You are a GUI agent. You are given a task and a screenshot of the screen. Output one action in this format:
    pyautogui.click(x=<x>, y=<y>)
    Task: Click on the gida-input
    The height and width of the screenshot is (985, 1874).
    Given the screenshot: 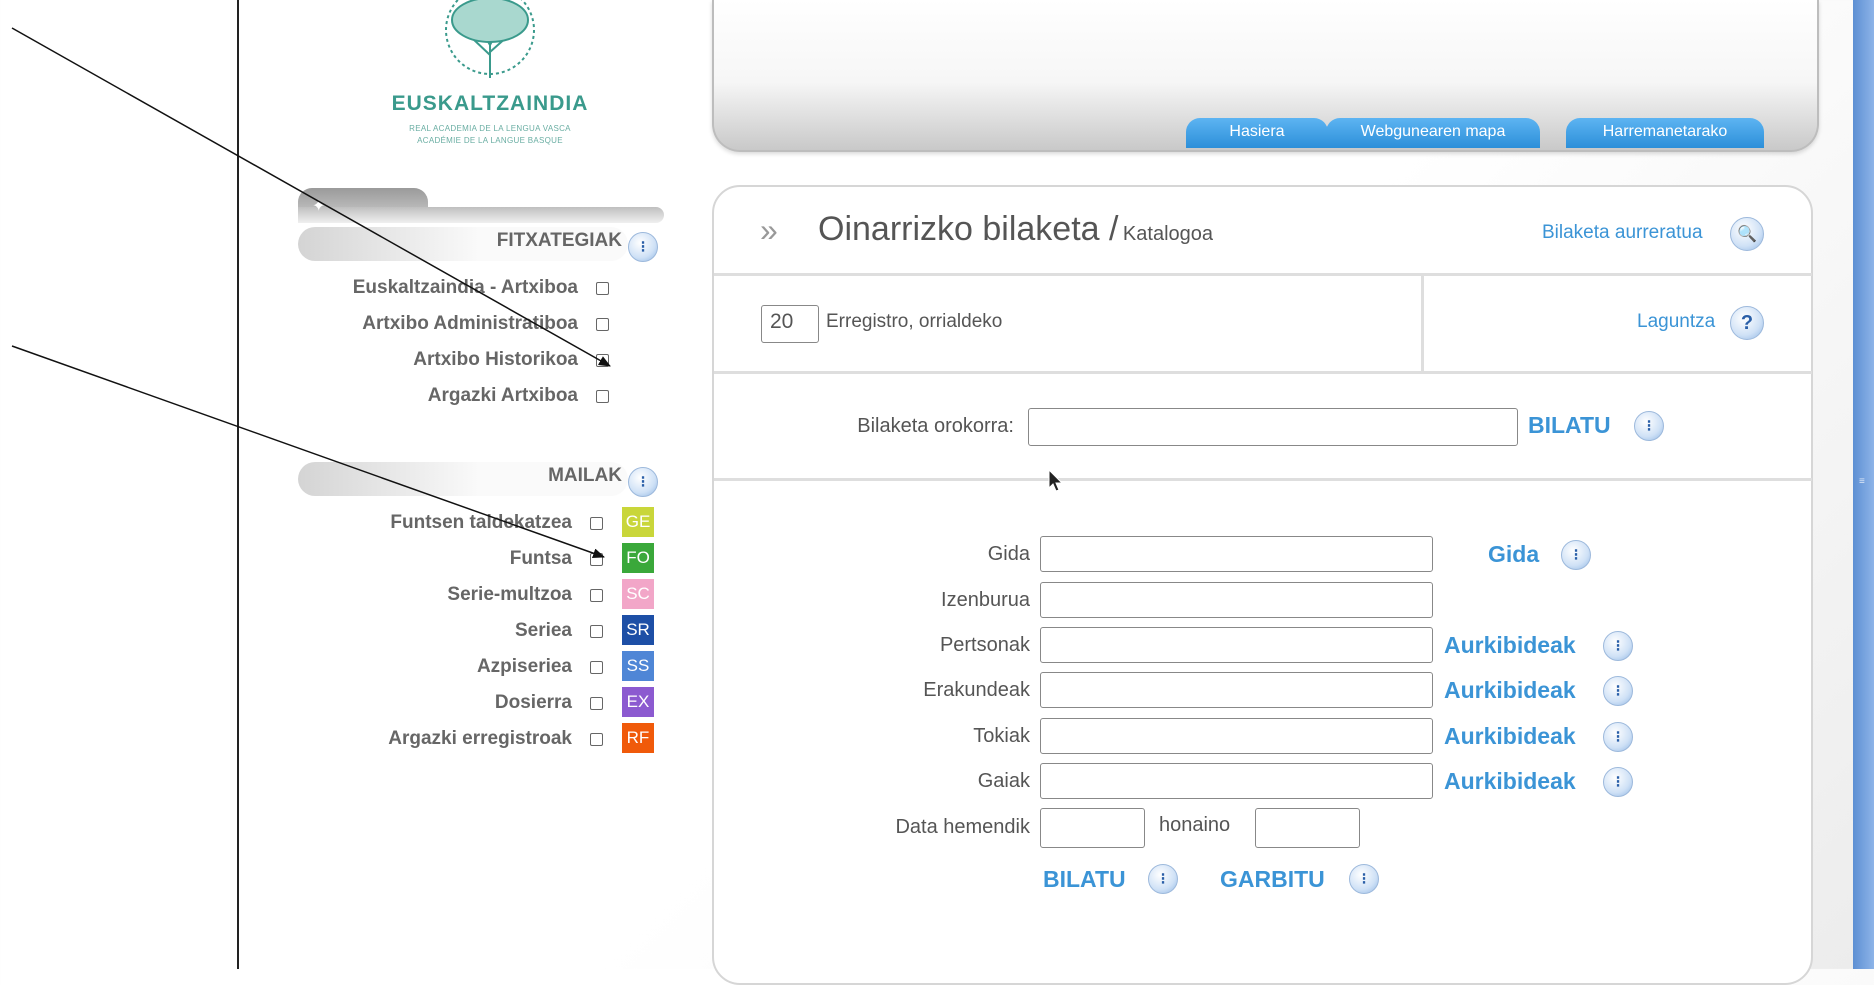 What is the action you would take?
    pyautogui.click(x=1236, y=554)
    